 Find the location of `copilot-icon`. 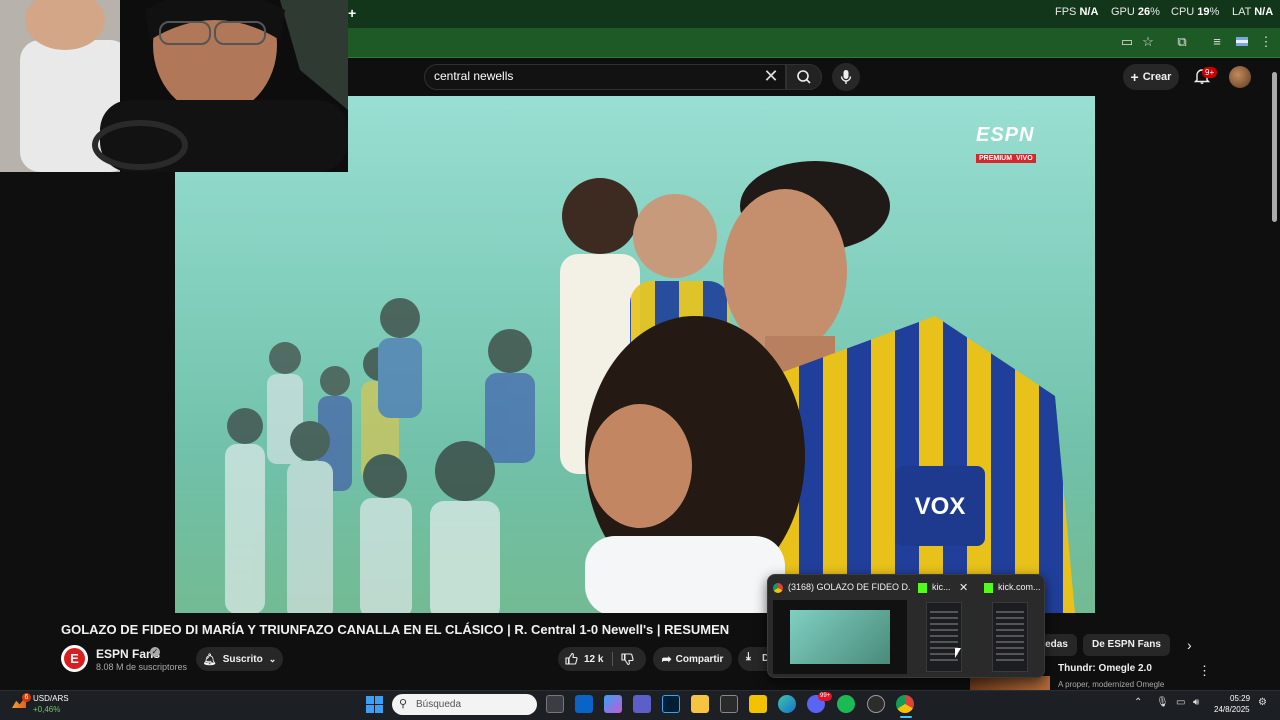

copilot-icon is located at coordinates (613, 704).